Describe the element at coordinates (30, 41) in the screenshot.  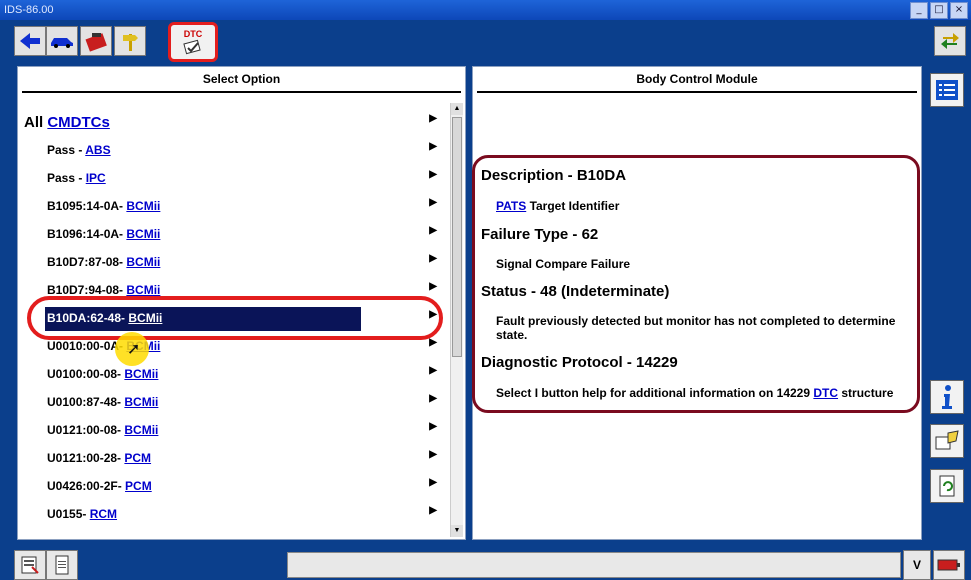
I see `back-arrow-icon` at that location.